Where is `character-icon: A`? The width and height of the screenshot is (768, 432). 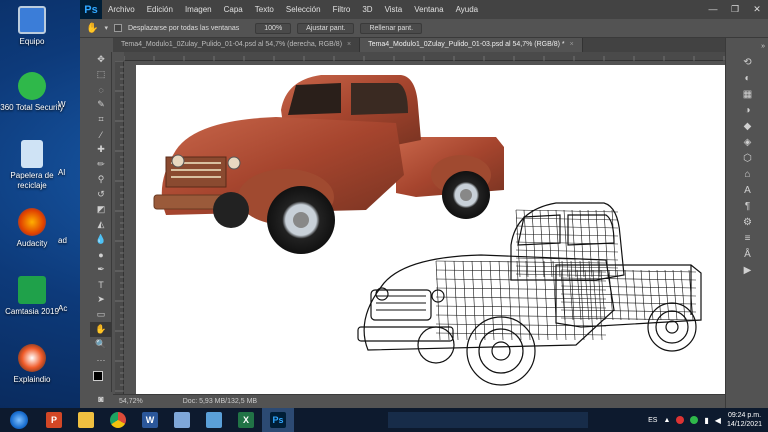
character-icon: A is located at coordinates (747, 190).